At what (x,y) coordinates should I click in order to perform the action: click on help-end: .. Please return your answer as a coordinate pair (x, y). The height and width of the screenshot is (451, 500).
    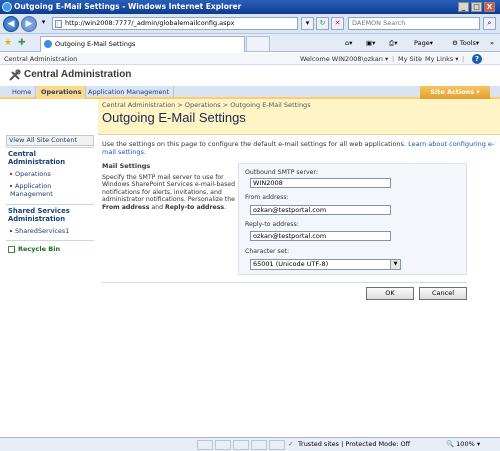
    Looking at the image, I should click on (225, 207).